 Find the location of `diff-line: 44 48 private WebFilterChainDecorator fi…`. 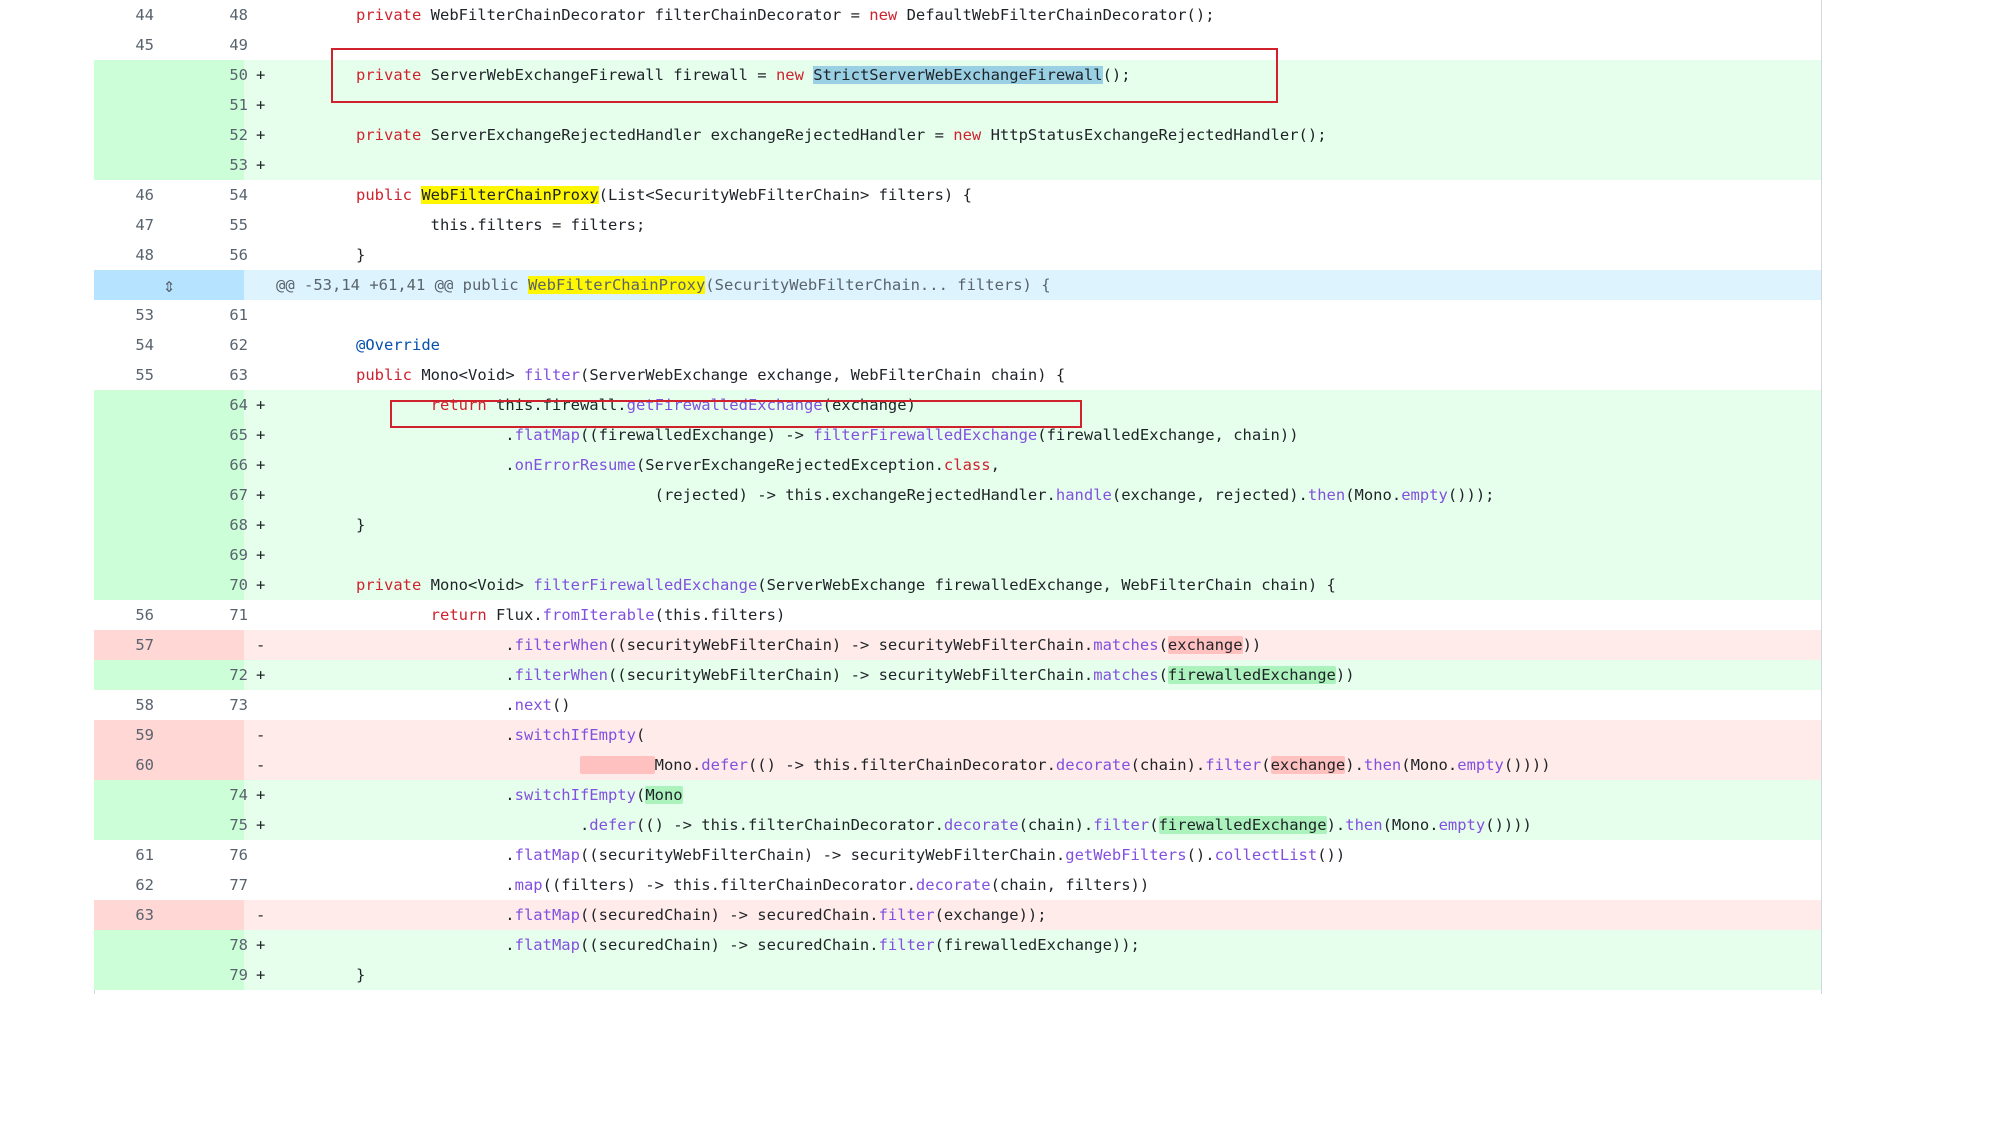

diff-line: 44 48 private WebFilterChainDecorator fi… is located at coordinates (957, 15).